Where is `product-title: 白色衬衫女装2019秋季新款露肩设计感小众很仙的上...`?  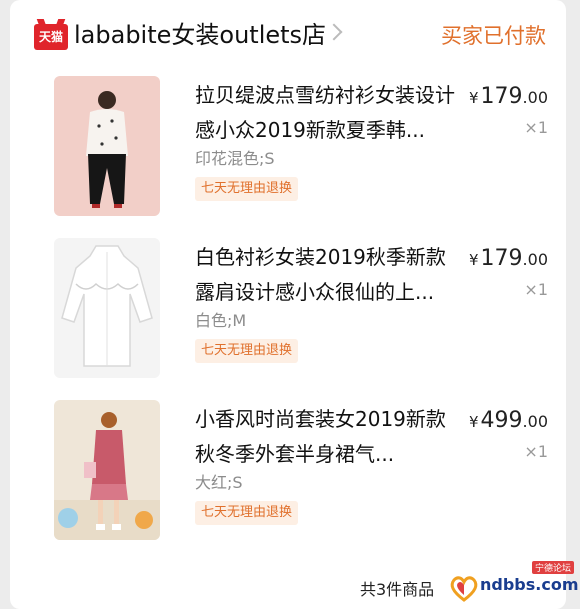
product-title: 白色衬衫女装2019秋季新款露肩设计感小众很仙的上... is located at coordinates (330, 275).